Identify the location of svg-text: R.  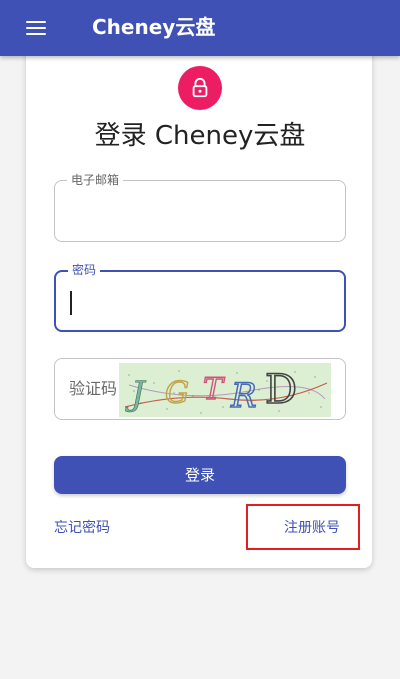
(243, 396).